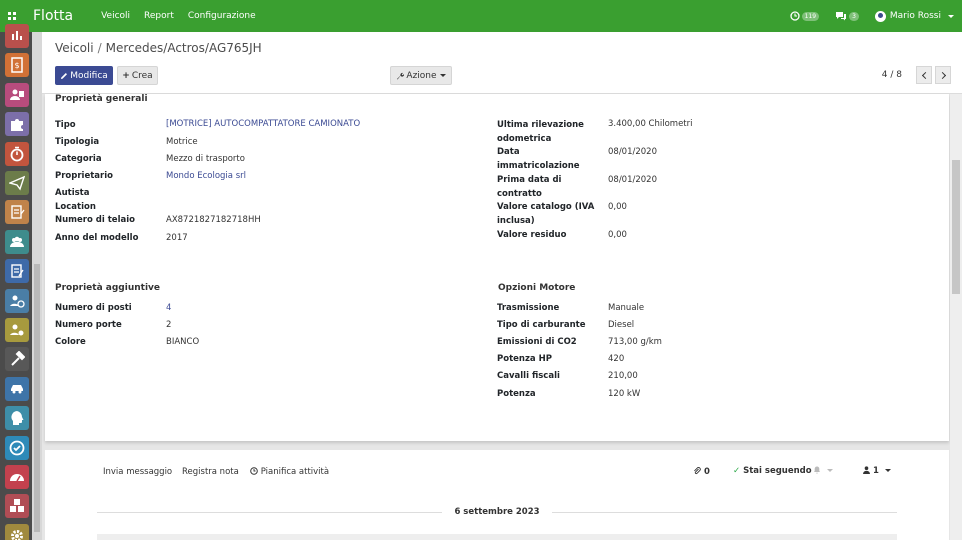 The width and height of the screenshot is (962, 540). I want to click on follow-button: ✓ Stai seguendo, so click(772, 471).